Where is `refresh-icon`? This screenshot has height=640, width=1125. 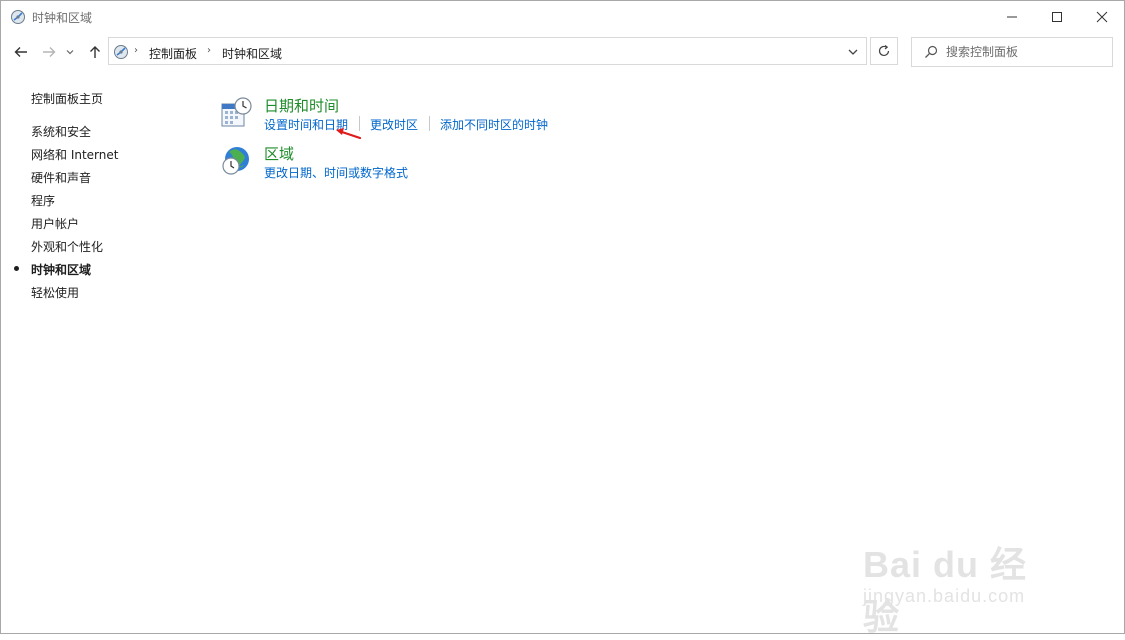 refresh-icon is located at coordinates (884, 51).